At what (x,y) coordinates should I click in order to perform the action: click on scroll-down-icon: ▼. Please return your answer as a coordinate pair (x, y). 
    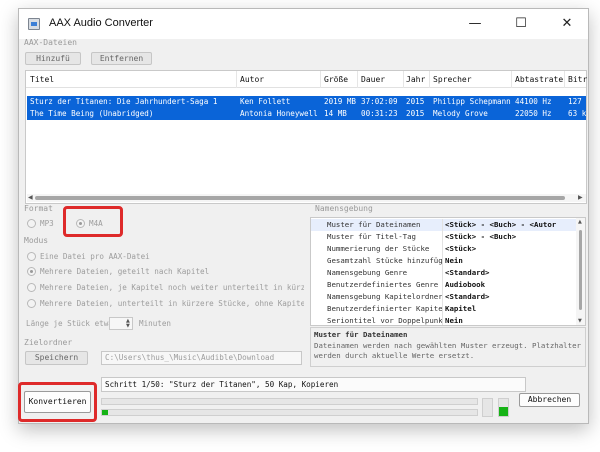
    Looking at the image, I should click on (580, 321).